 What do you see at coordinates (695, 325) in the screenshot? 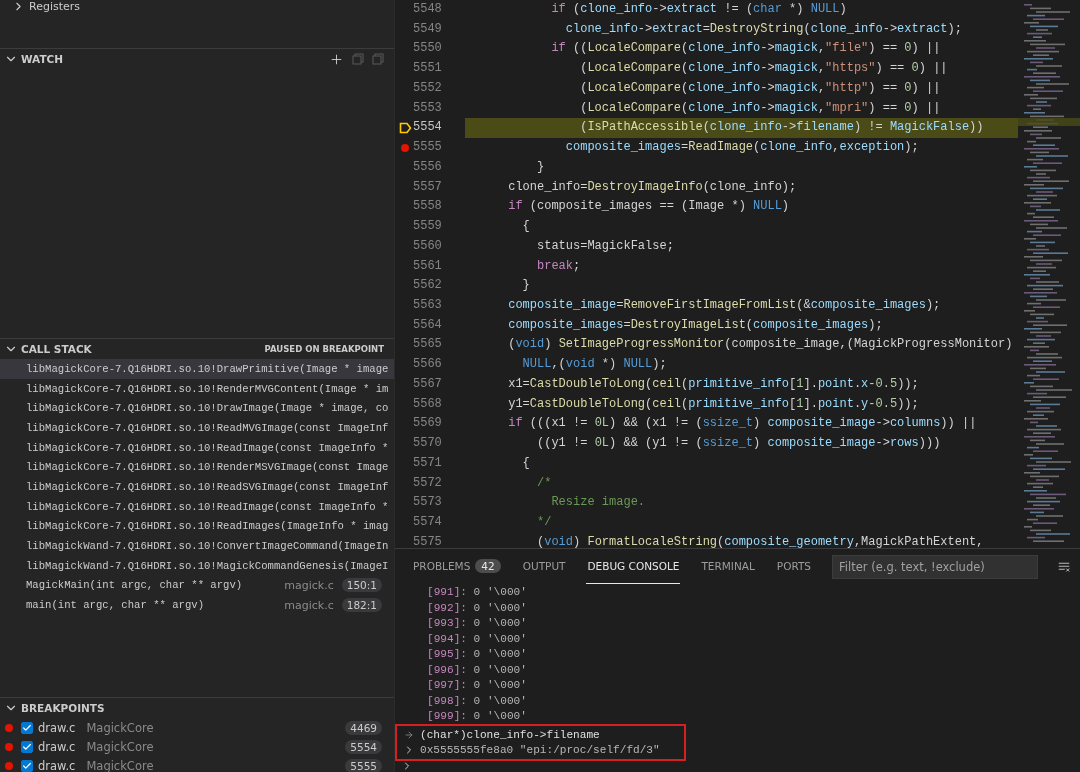
I see `code-line: composite_images=DestroyImageList(composite_images);` at bounding box center [695, 325].